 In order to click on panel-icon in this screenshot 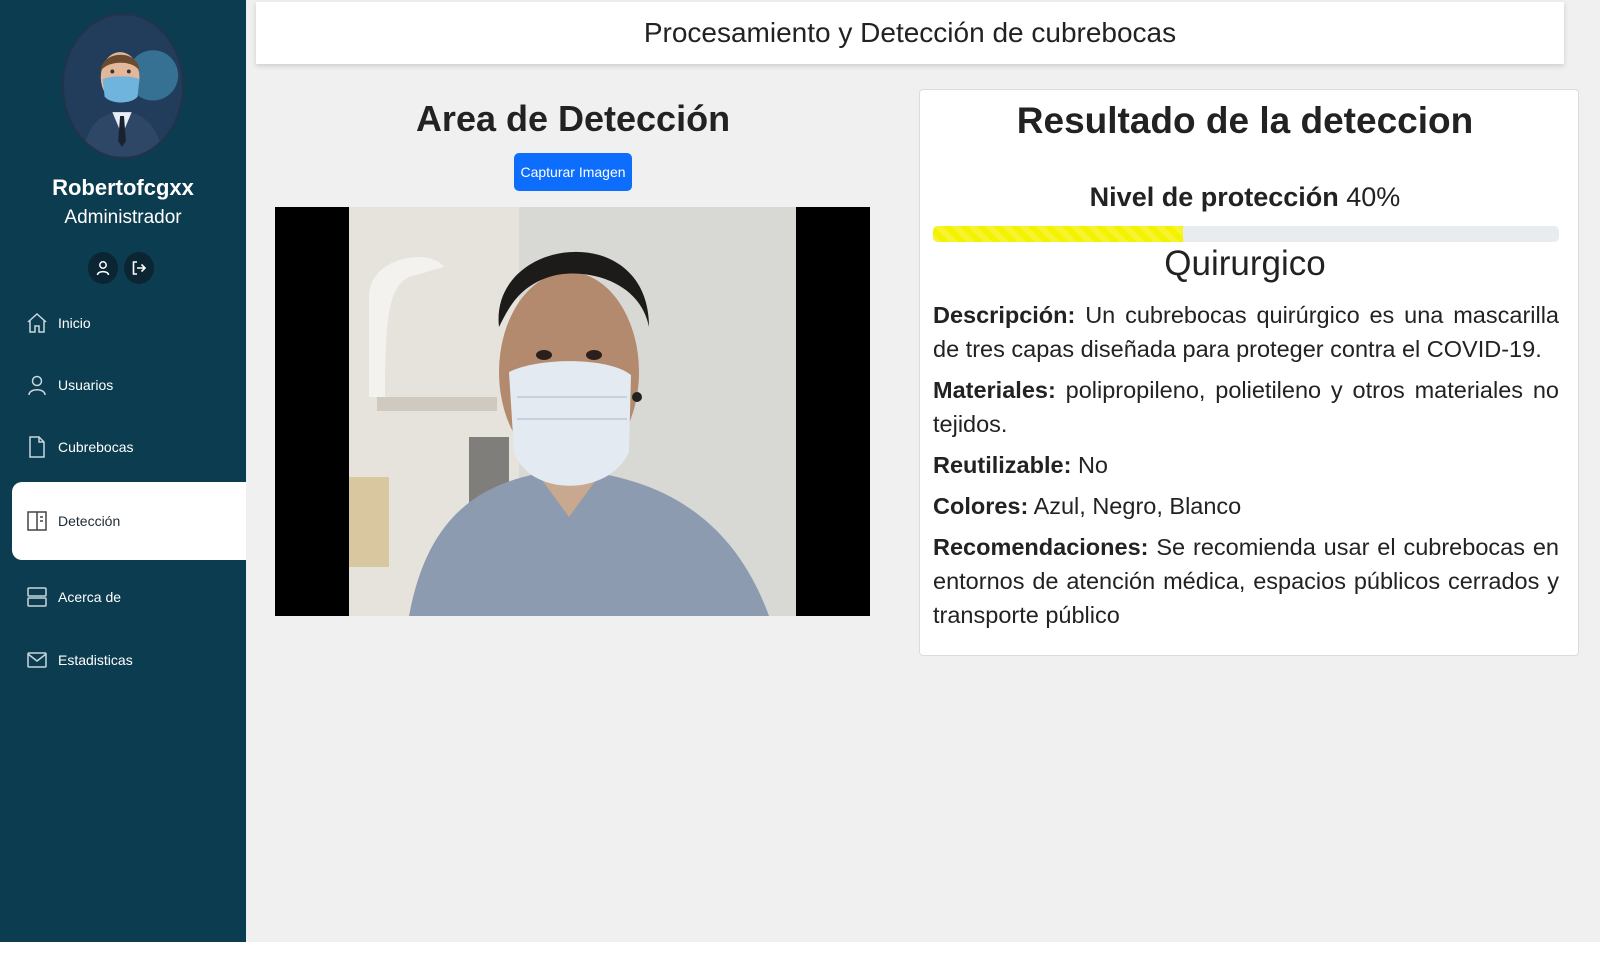, I will do `click(37, 521)`.